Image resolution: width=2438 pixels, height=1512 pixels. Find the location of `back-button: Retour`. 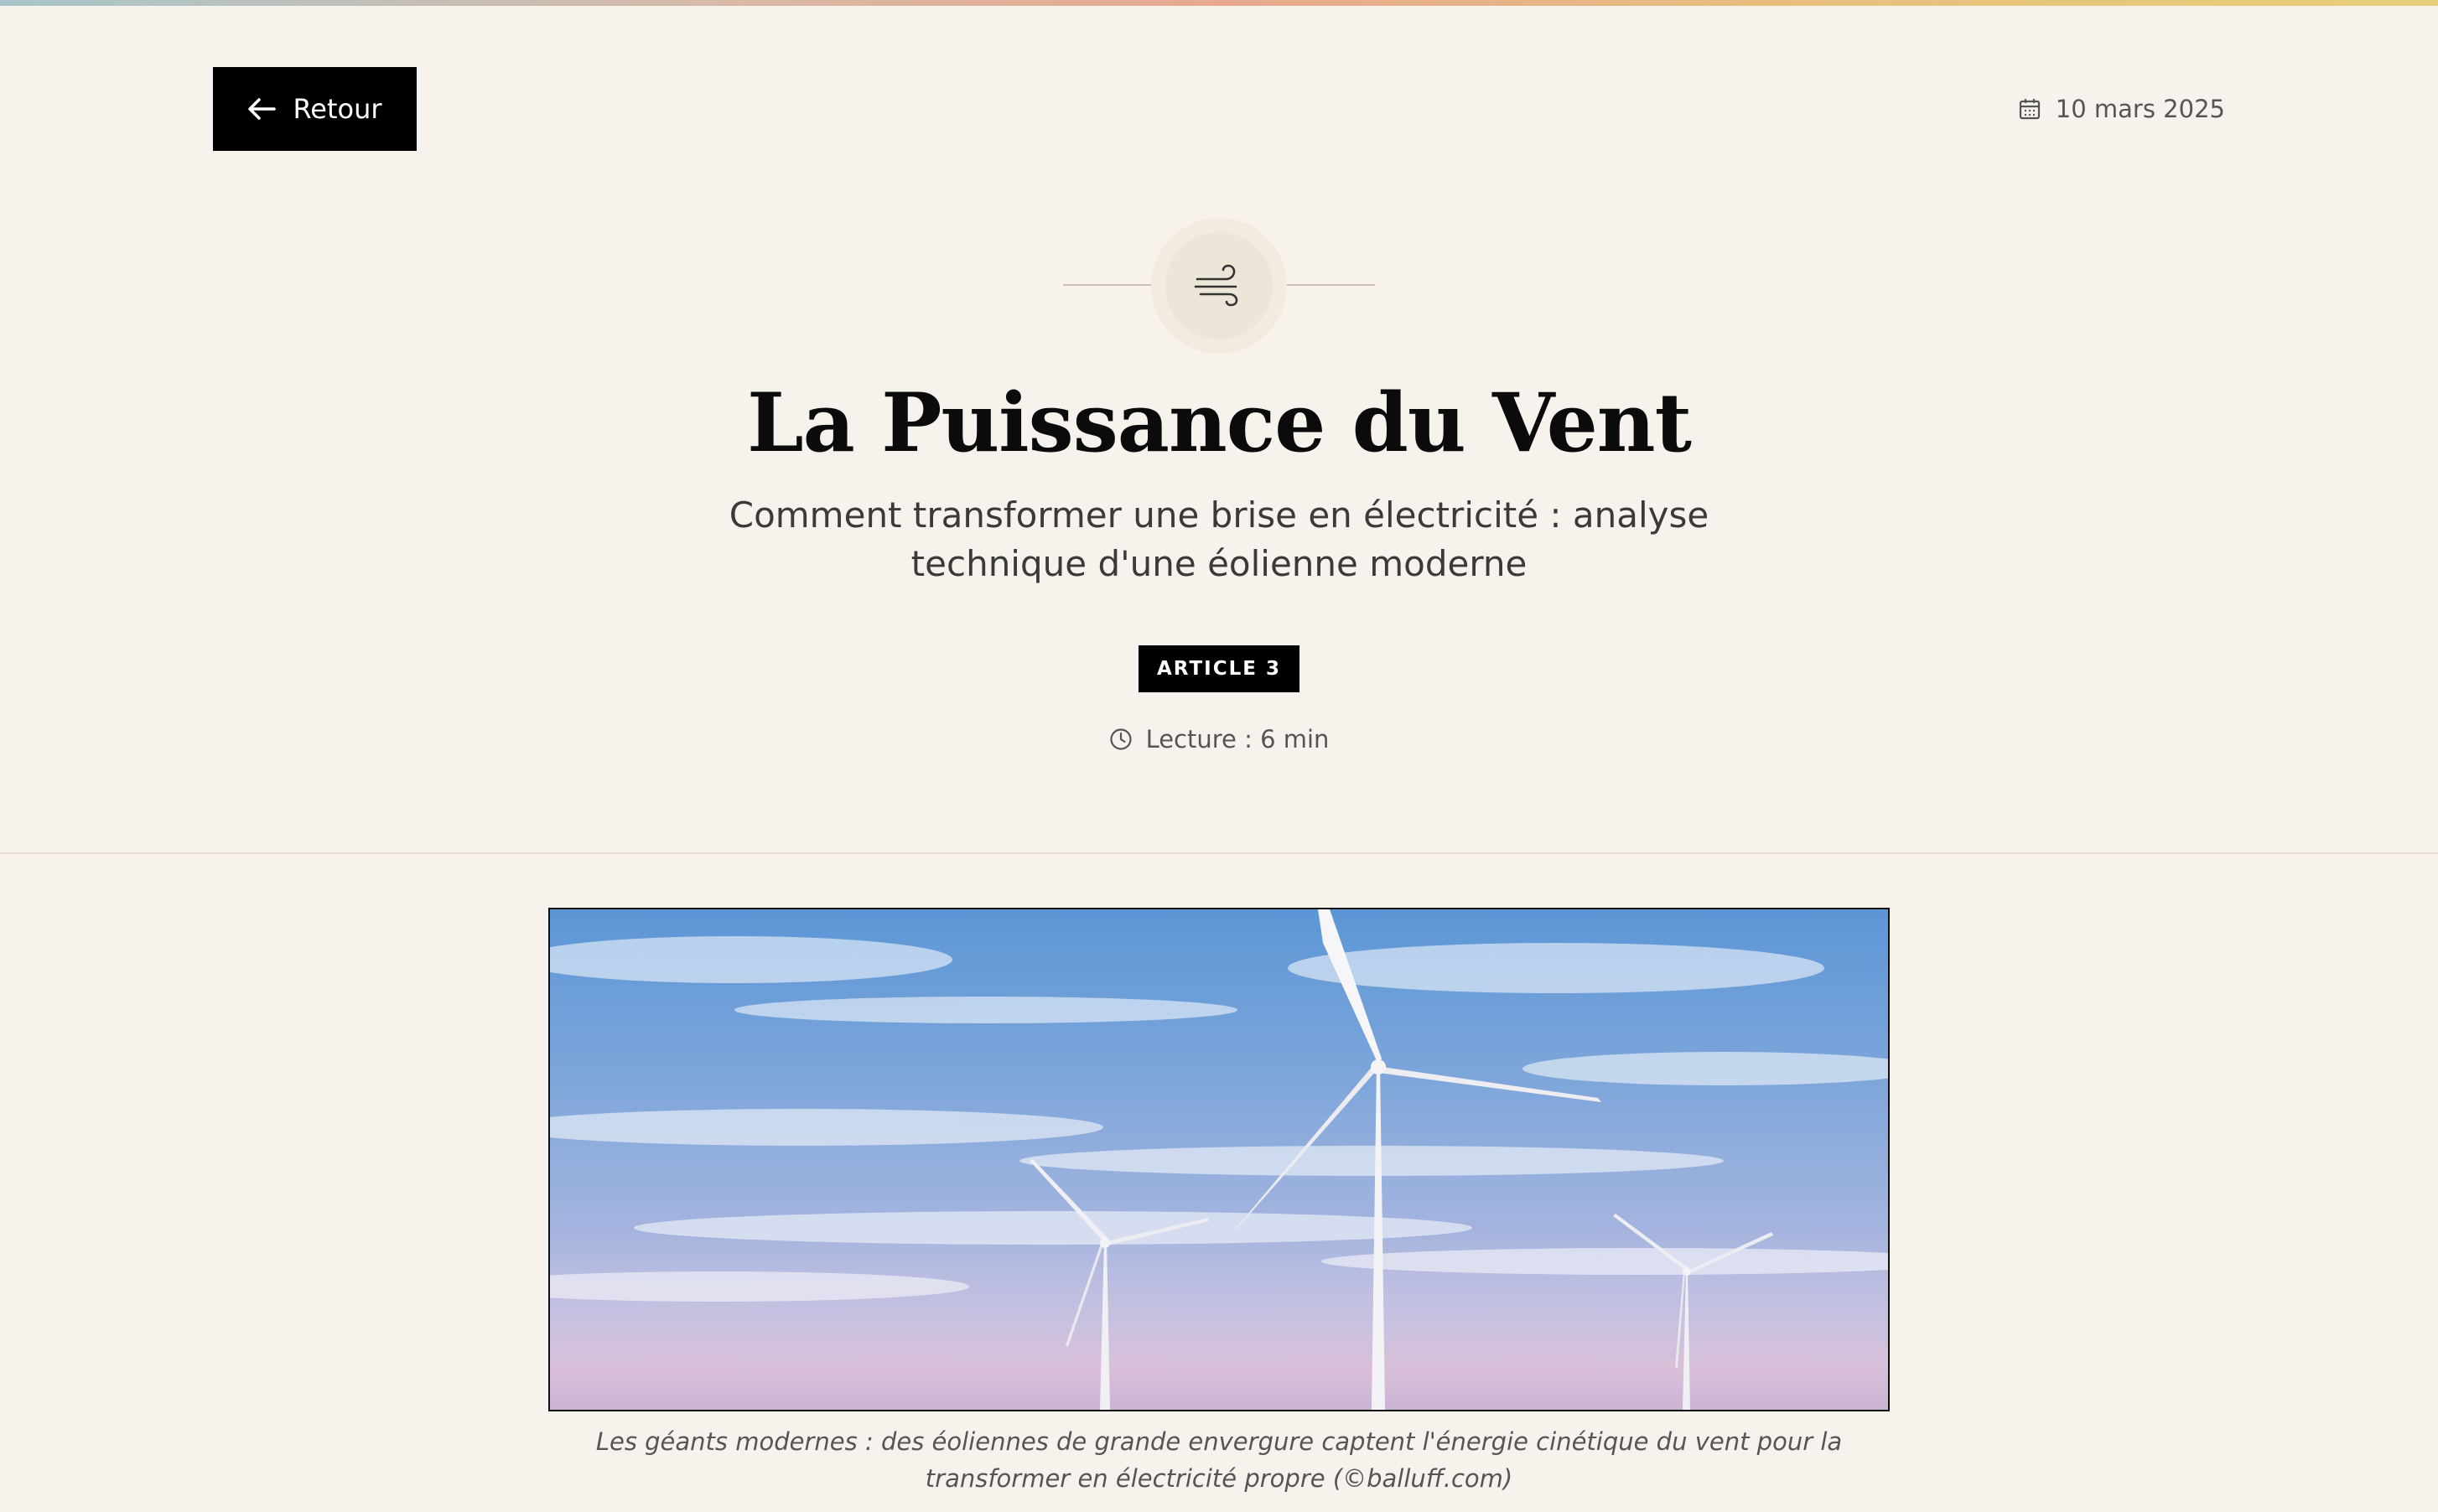

back-button: Retour is located at coordinates (315, 109).